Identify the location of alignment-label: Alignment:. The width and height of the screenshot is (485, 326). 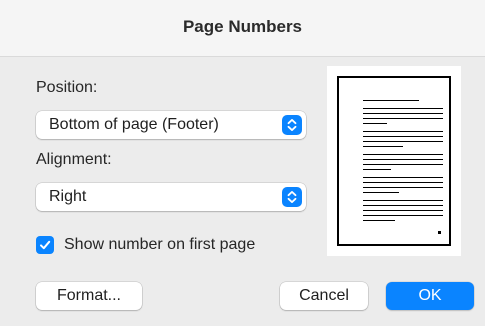
(74, 159).